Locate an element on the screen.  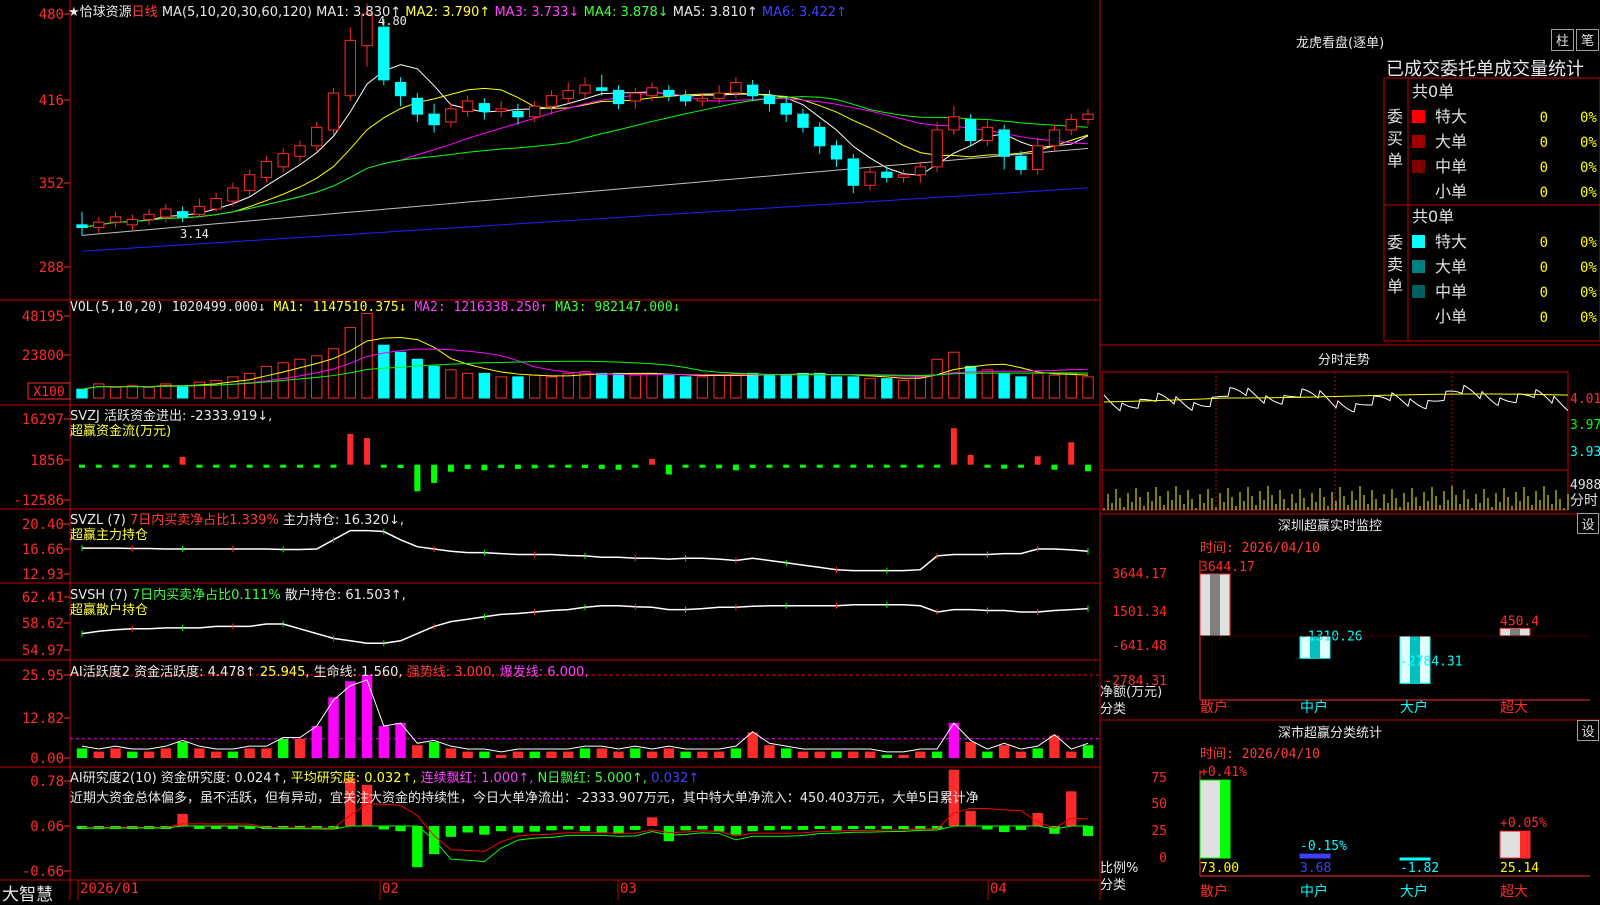
sz-monitor-axis-label: -641.48 is located at coordinates (1139, 646).